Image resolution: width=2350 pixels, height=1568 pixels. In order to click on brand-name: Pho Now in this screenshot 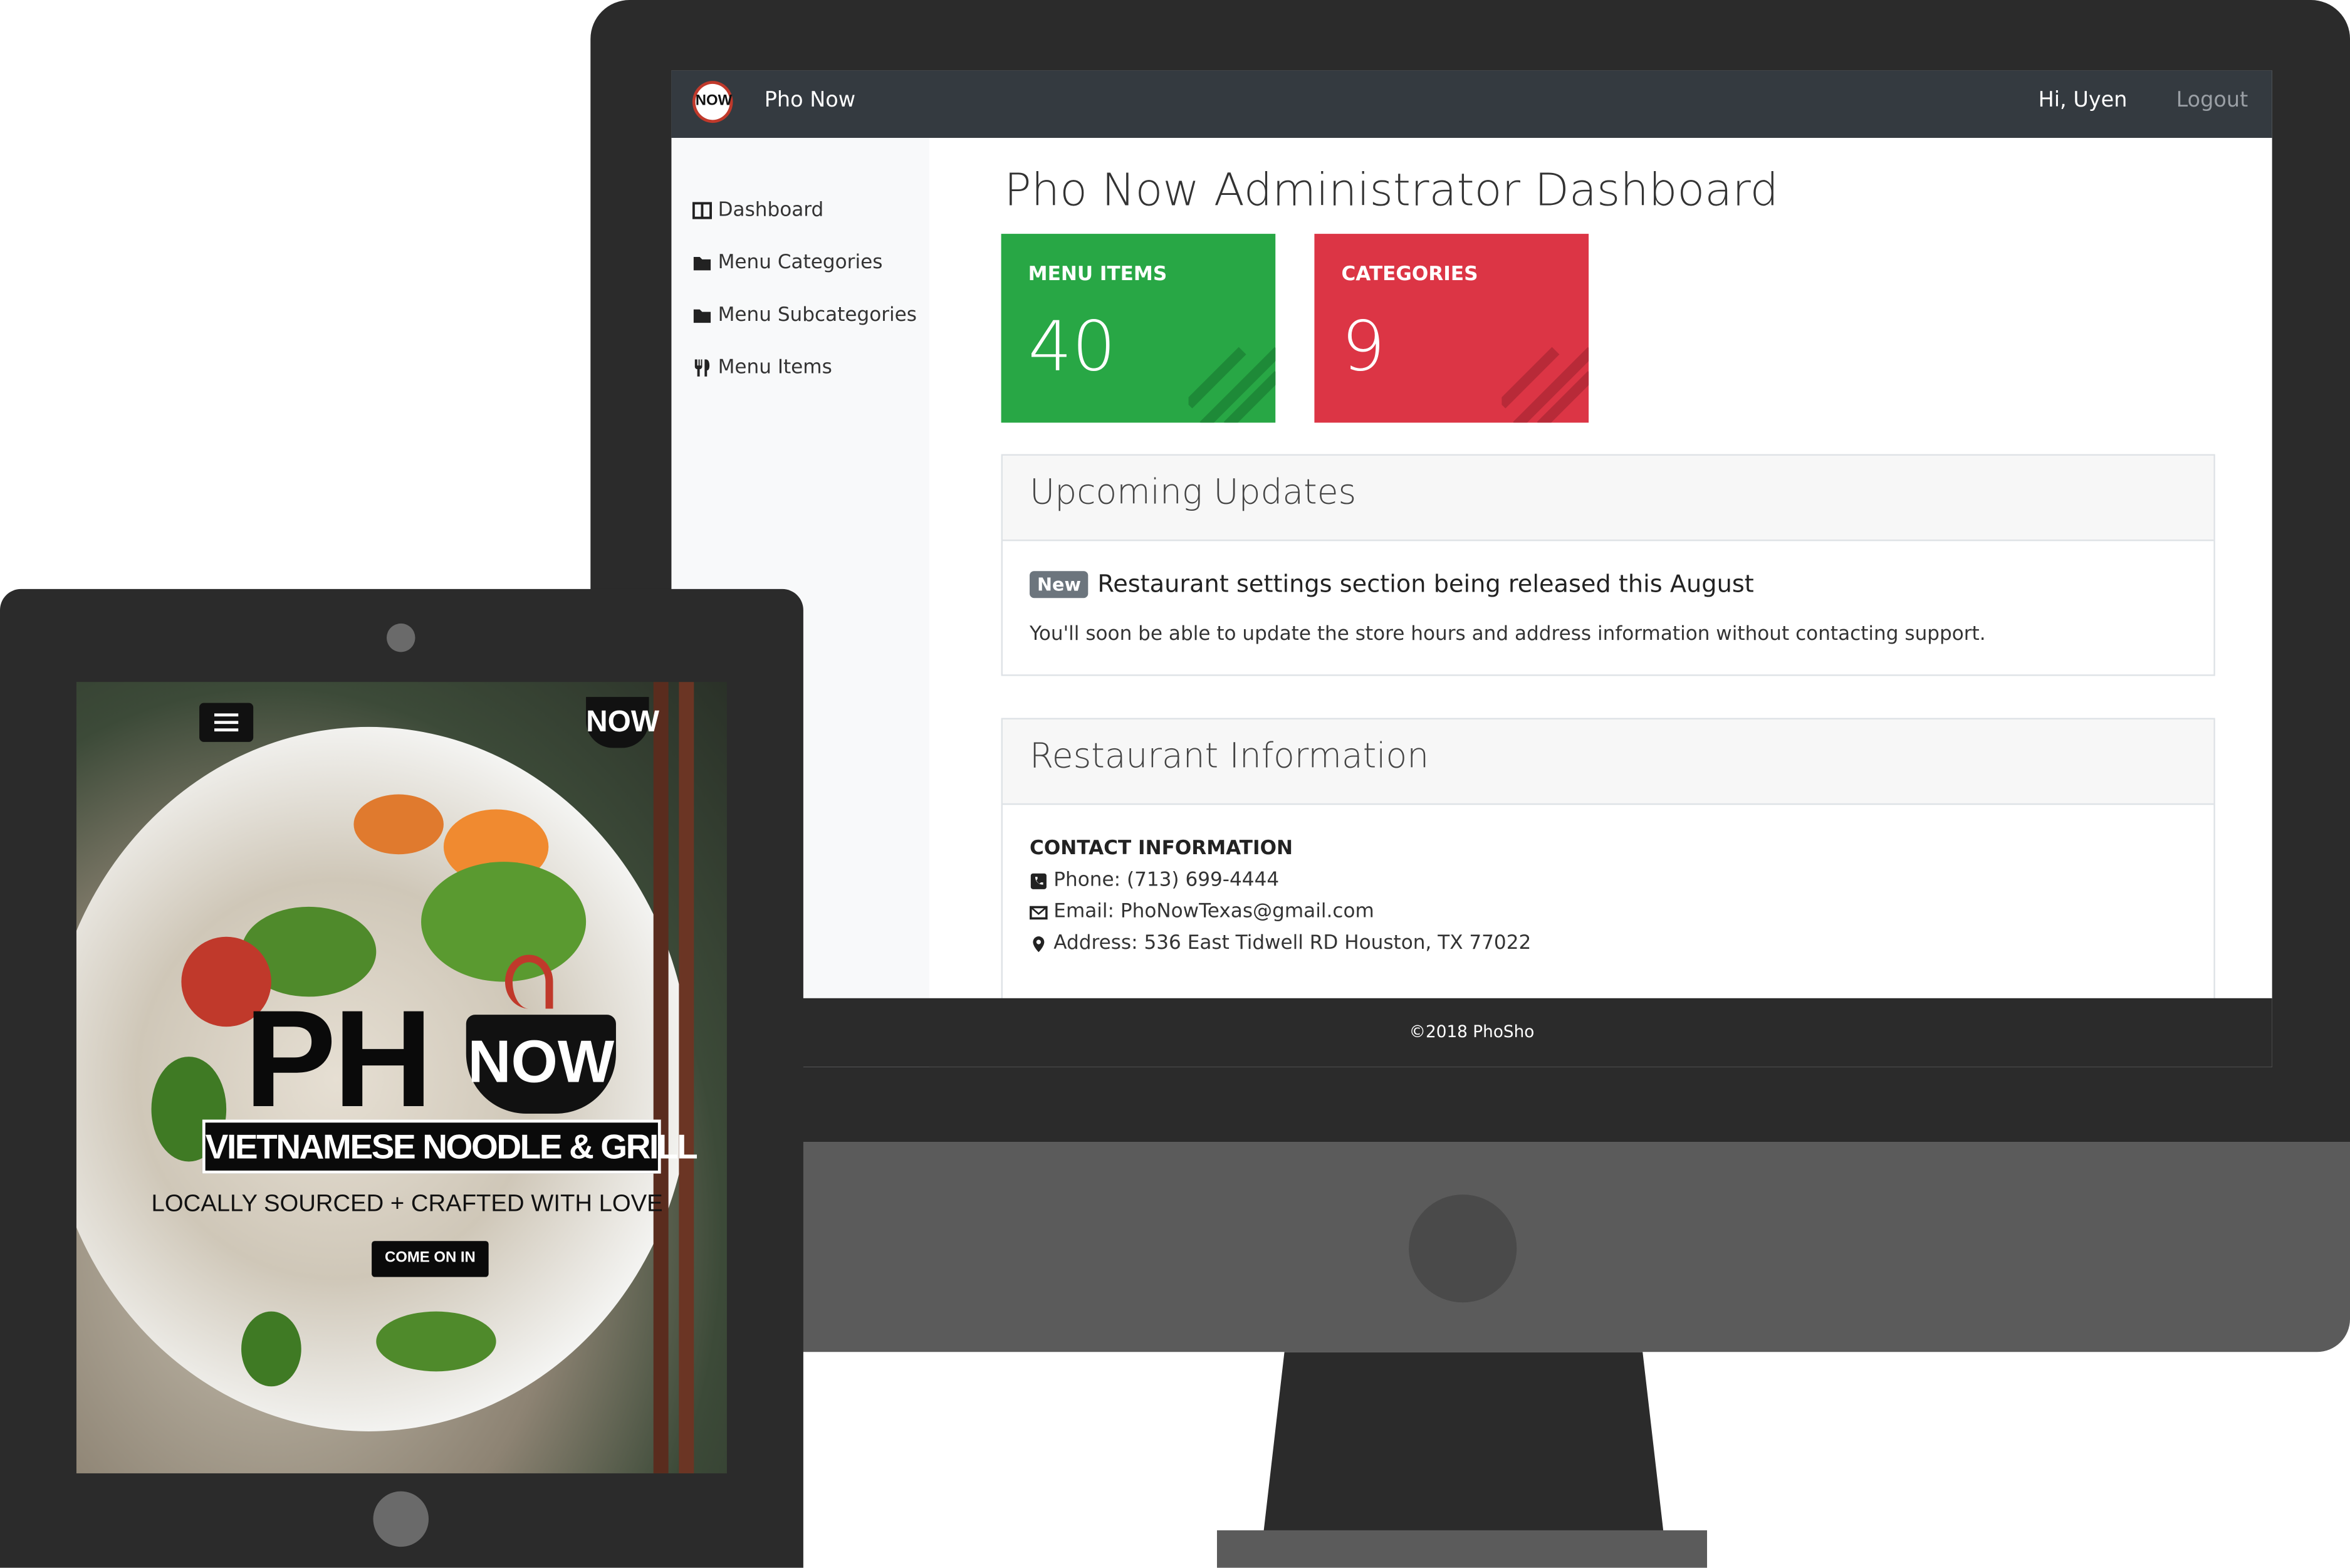, I will do `click(810, 100)`.